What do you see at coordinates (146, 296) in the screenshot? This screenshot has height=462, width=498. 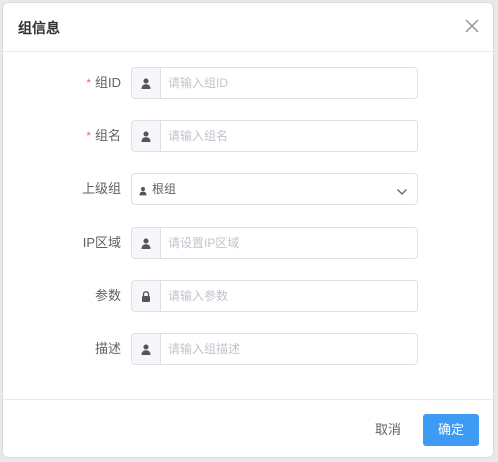 I see `lock-icon` at bounding box center [146, 296].